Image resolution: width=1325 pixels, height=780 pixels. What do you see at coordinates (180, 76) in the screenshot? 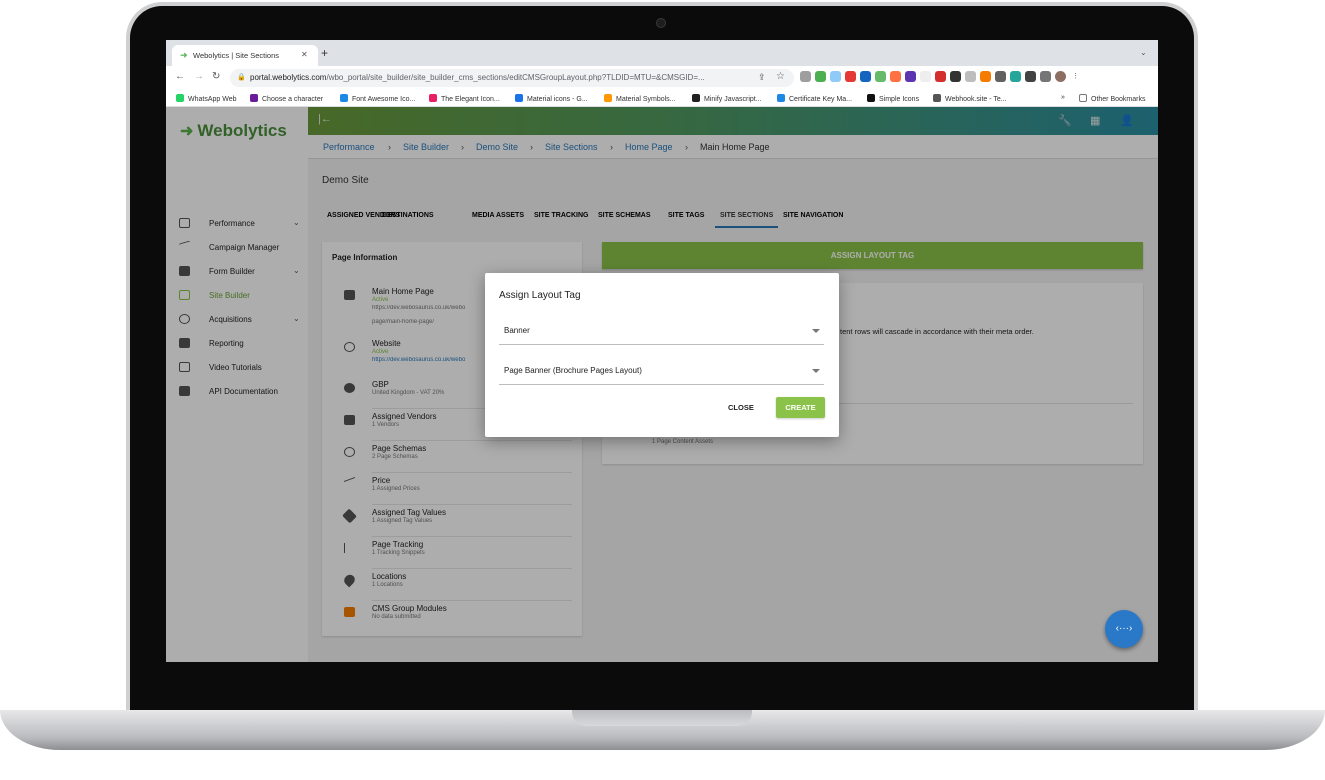
I see `back-icon: ←` at bounding box center [180, 76].